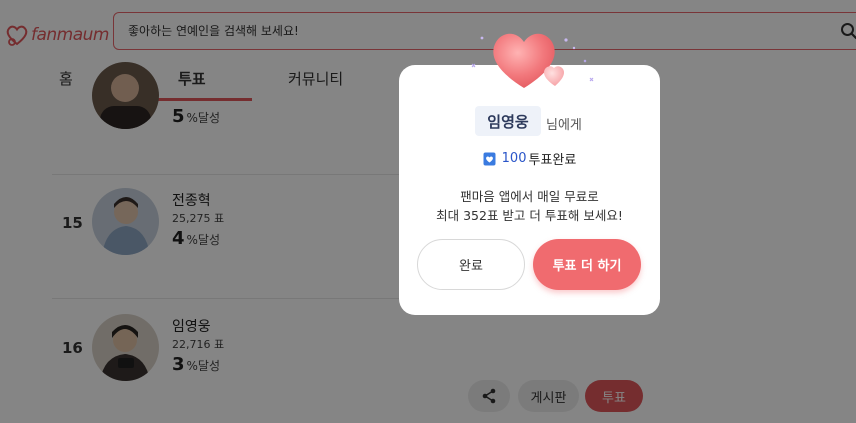 Image resolution: width=856 pixels, height=423 pixels. I want to click on promo-message-line1: 팬마음 앱에서 매일 무료로, so click(529, 196).